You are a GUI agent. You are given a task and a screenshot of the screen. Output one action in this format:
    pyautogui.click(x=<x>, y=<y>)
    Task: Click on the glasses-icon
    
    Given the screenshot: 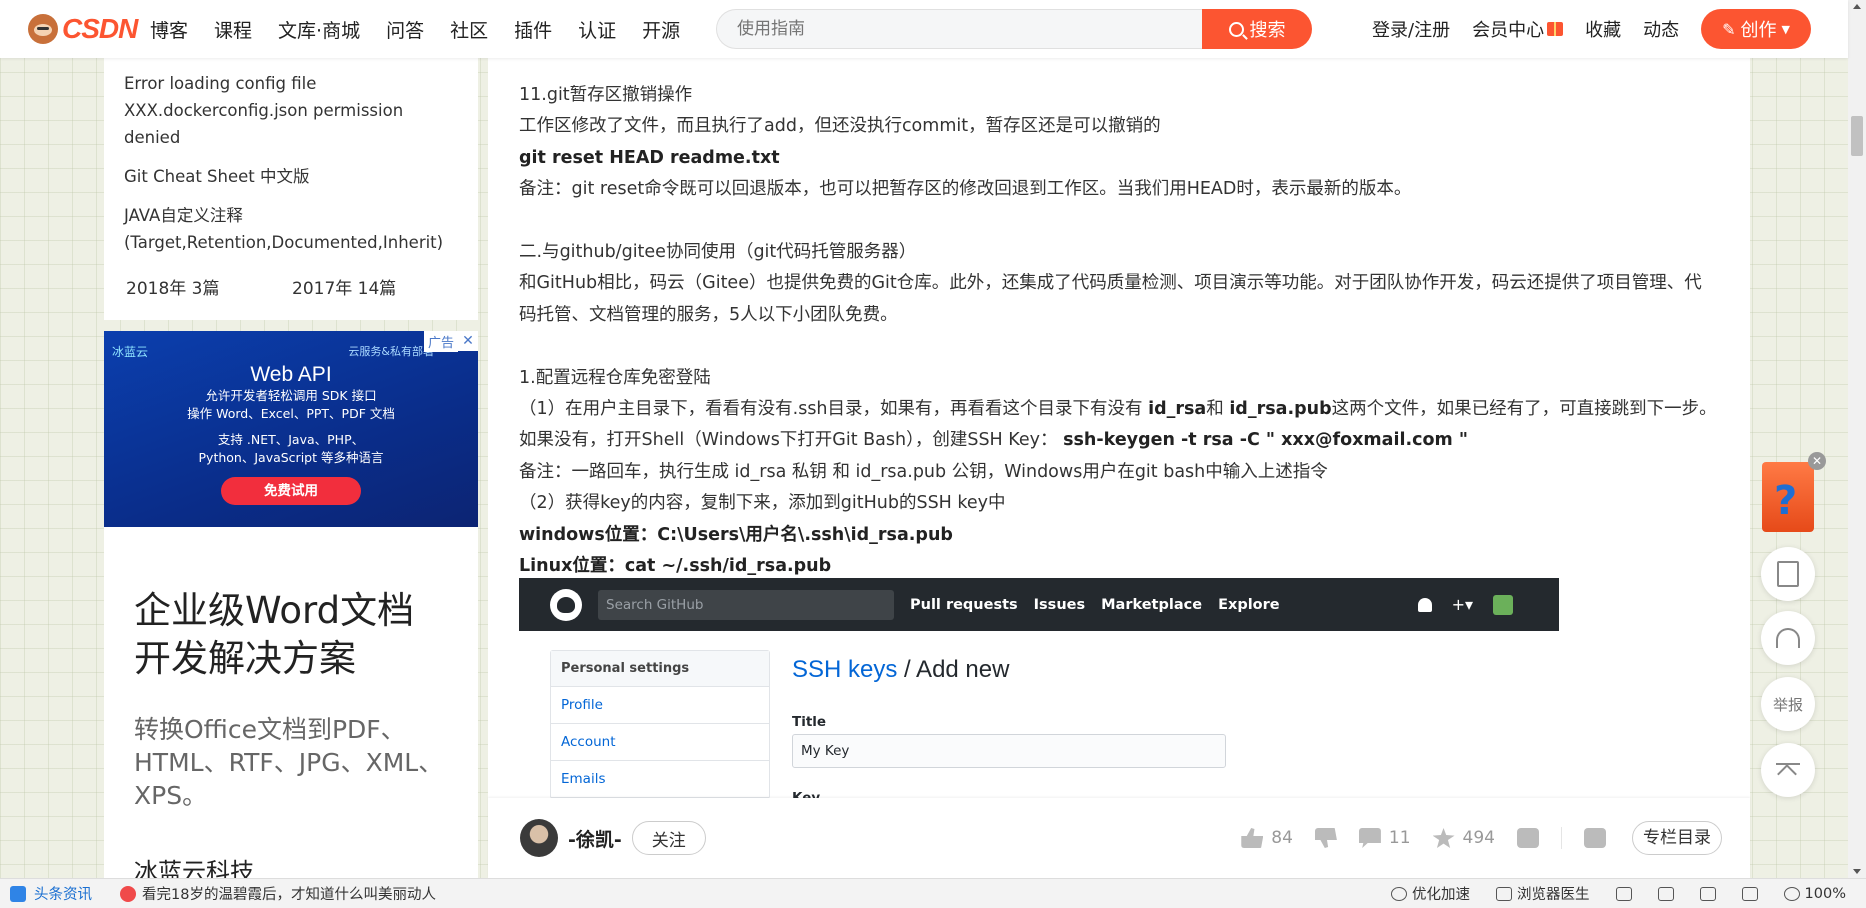 What is the action you would take?
    pyautogui.click(x=1665, y=893)
    